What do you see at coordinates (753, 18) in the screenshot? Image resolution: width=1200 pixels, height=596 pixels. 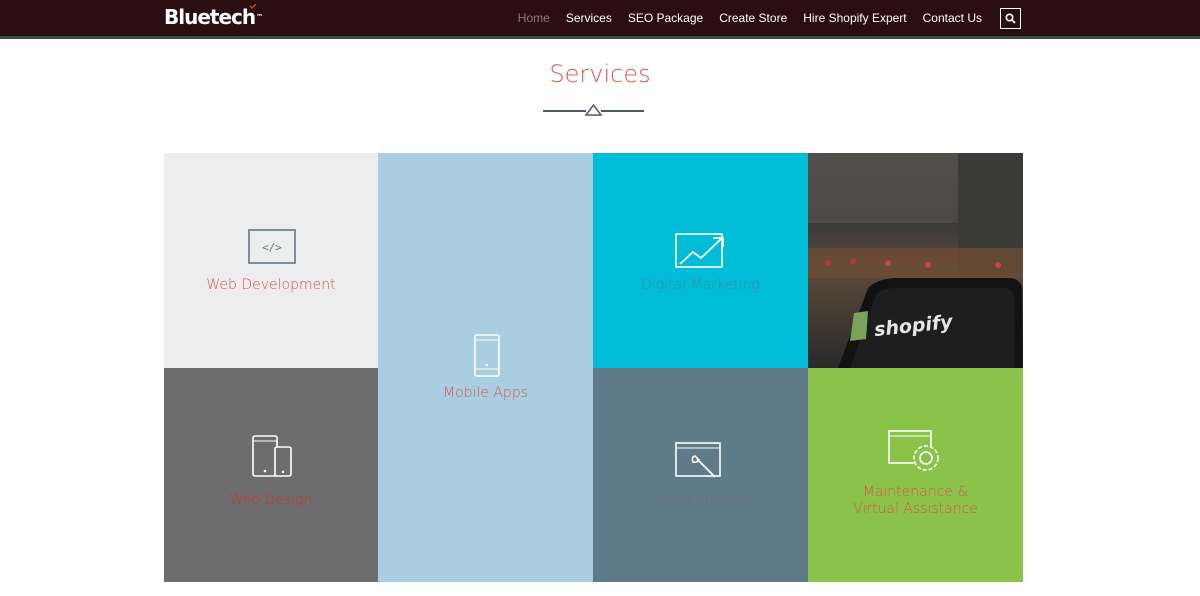 I see `nav-create-store: Create Store` at bounding box center [753, 18].